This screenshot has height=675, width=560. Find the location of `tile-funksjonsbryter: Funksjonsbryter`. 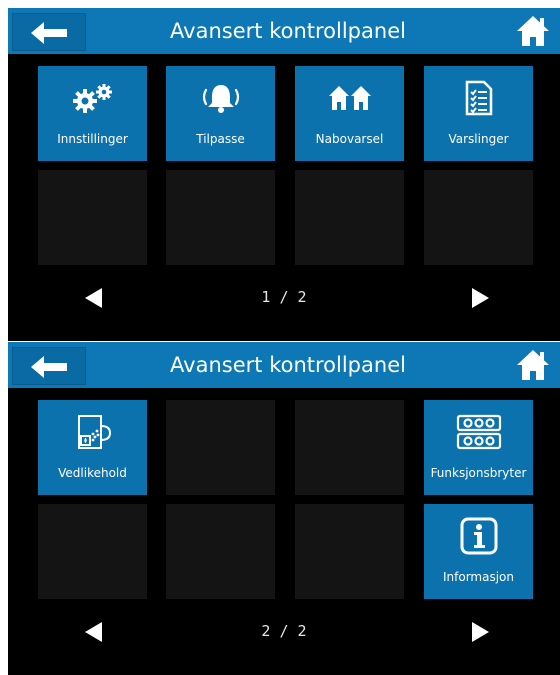

tile-funksjonsbryter: Funksjonsbryter is located at coordinates (478, 447).